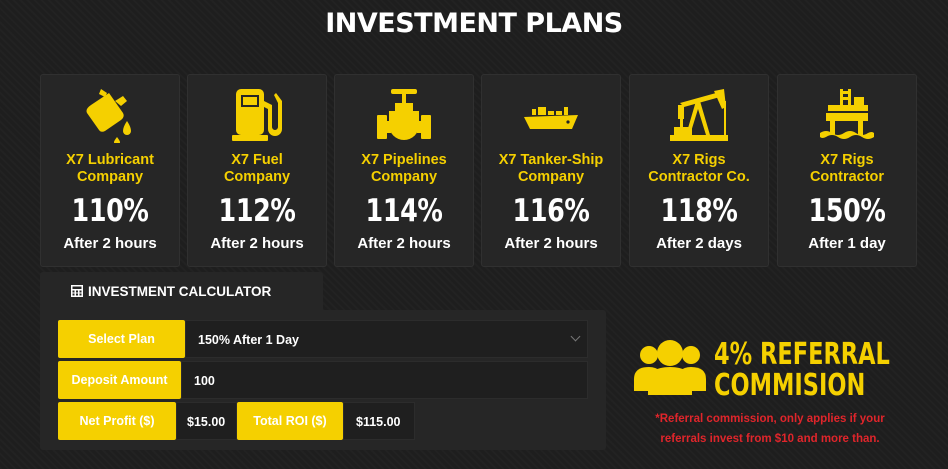 Image resolution: width=948 pixels, height=469 pixels. Describe the element at coordinates (119, 380) in the screenshot. I see `deposit-amount-label: Deposit Amount` at that location.